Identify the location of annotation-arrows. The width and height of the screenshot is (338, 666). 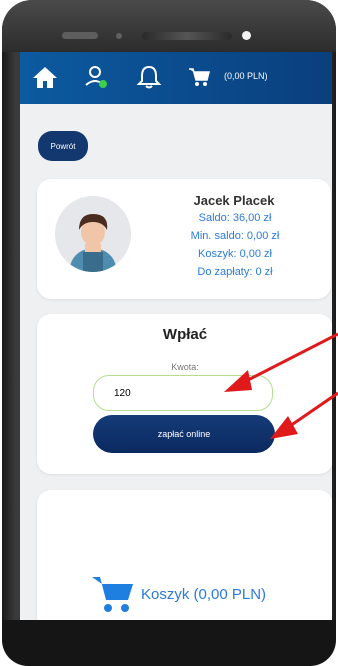
(281, 385).